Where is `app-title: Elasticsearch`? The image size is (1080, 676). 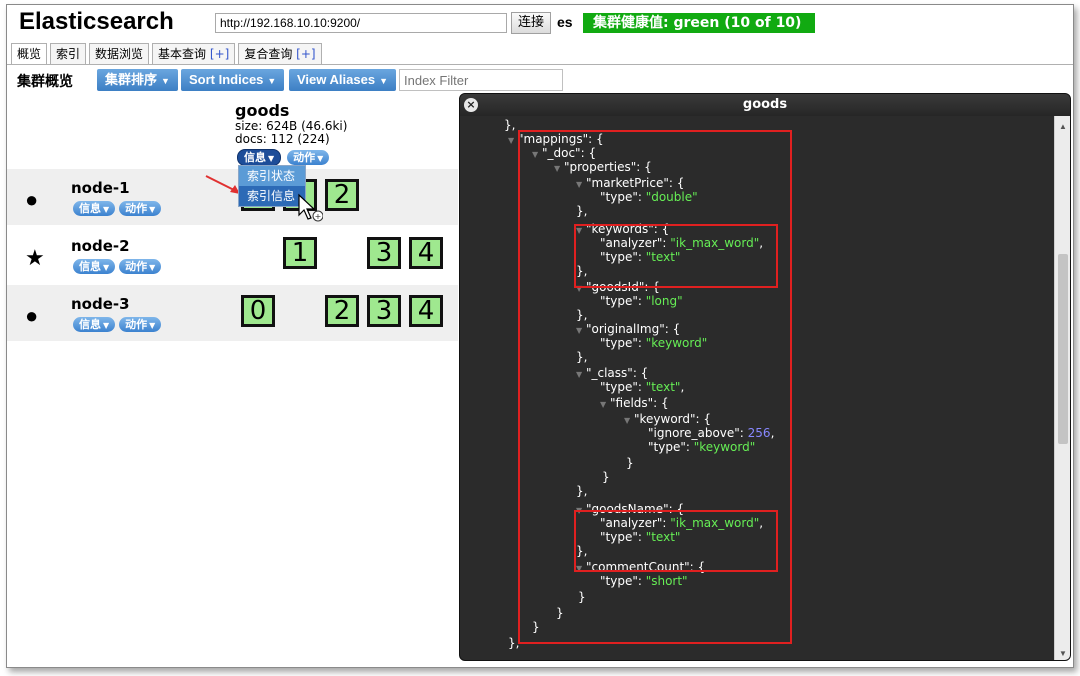
app-title: Elasticsearch is located at coordinates (96, 21).